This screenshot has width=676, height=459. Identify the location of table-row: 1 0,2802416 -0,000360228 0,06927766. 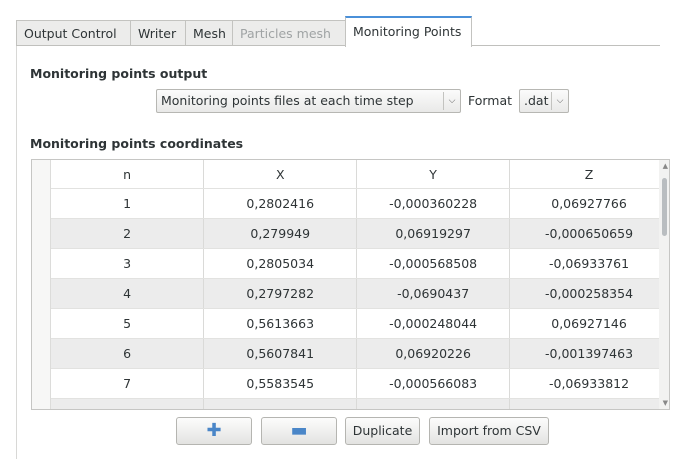
(360, 203).